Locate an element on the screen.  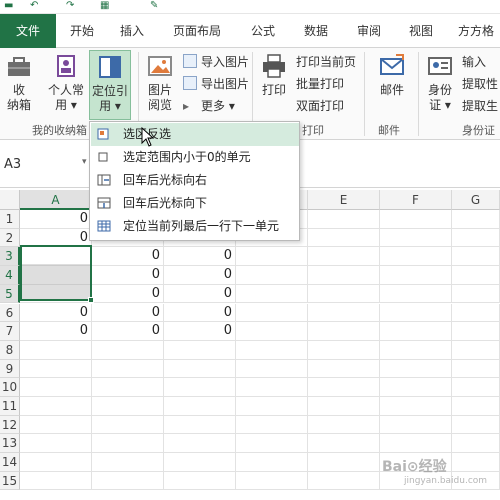
cell-d9 is located at coordinates (272, 369).